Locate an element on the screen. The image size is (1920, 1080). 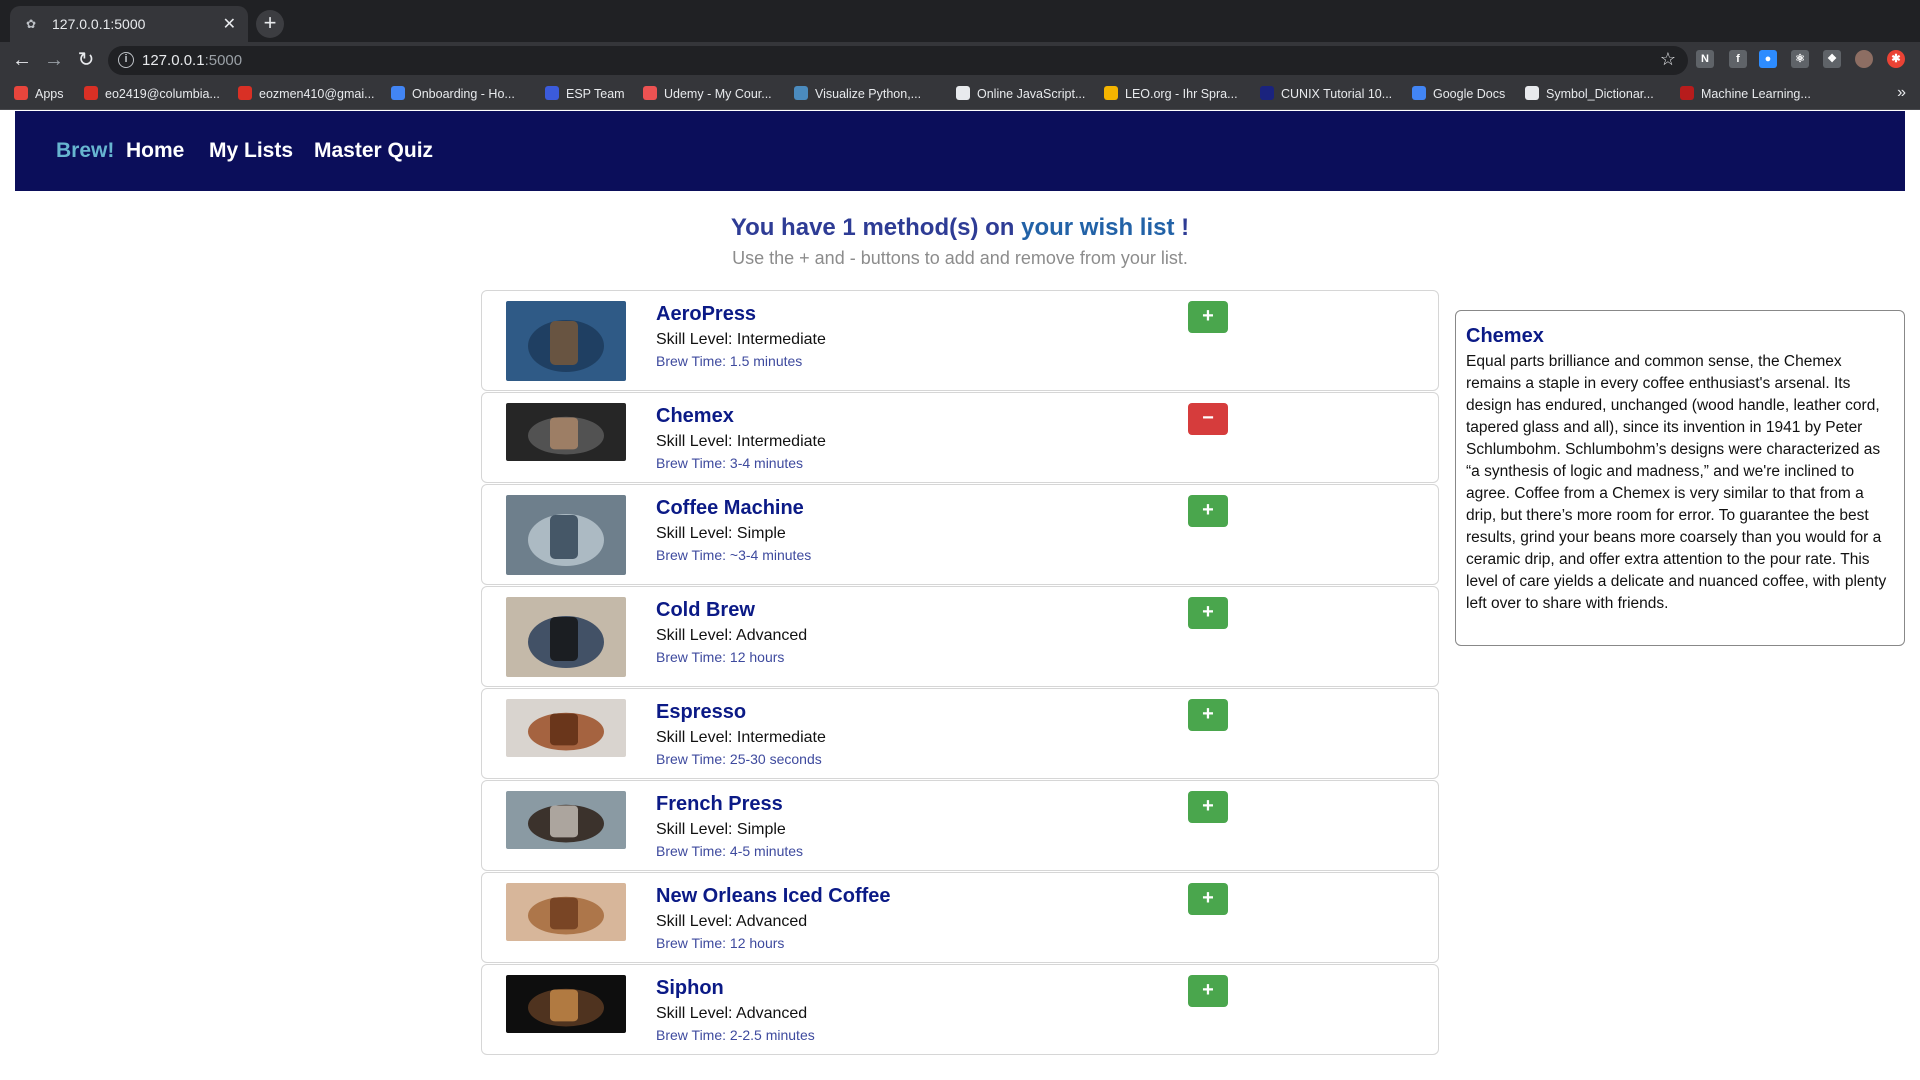
bookmark-item: ESP Team is located at coordinates (585, 93).